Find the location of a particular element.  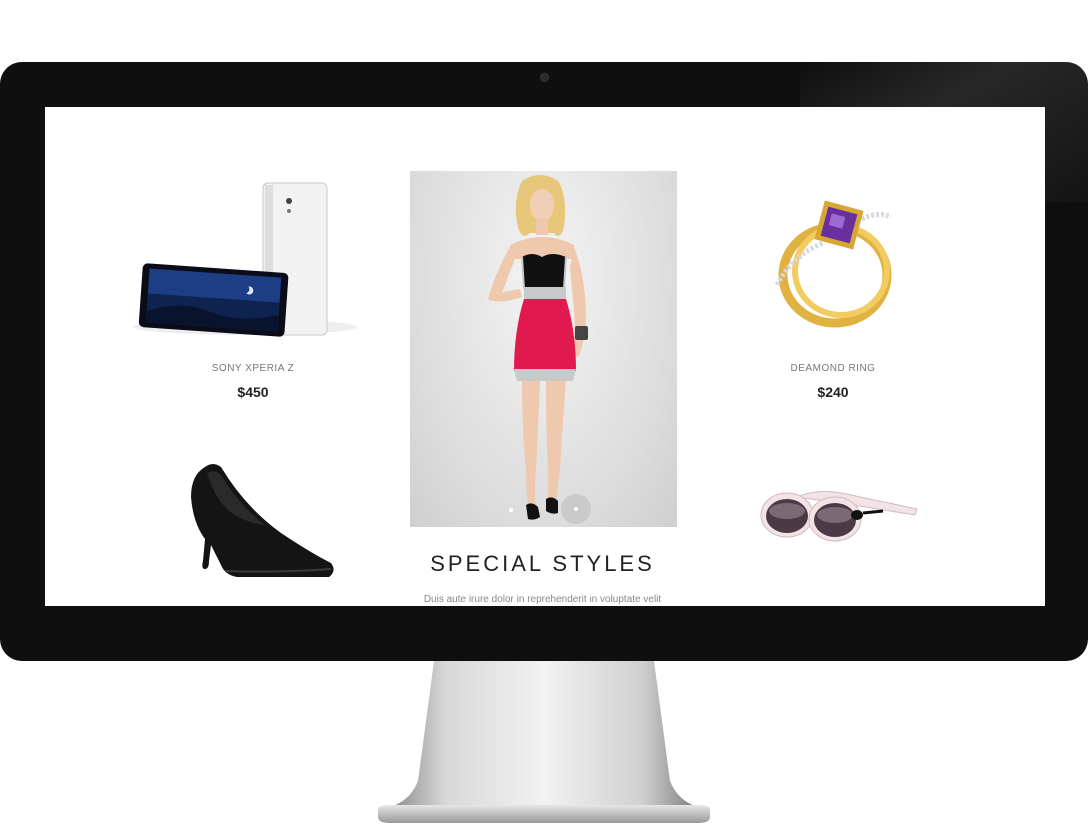

product-name-ring: DEAMOND RING is located at coordinates (833, 368).